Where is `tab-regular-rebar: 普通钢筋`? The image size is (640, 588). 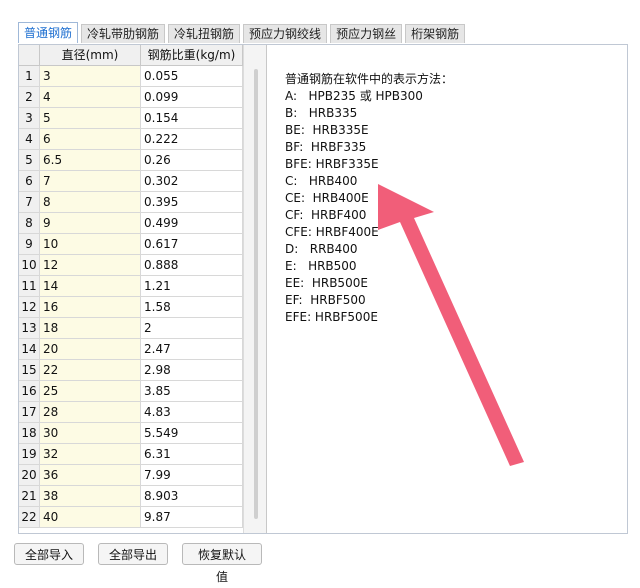
tab-regular-rebar: 普通钢筋 is located at coordinates (48, 32).